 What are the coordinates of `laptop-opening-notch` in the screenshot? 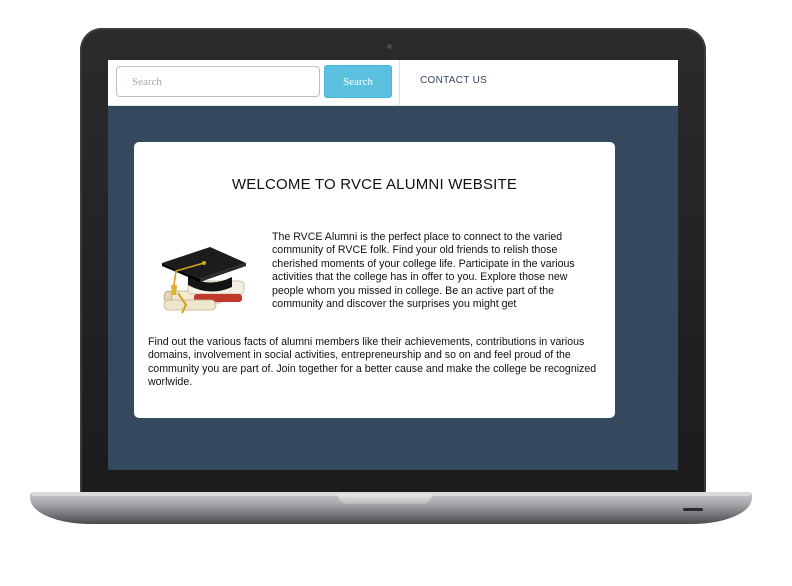 It's located at (385, 499).